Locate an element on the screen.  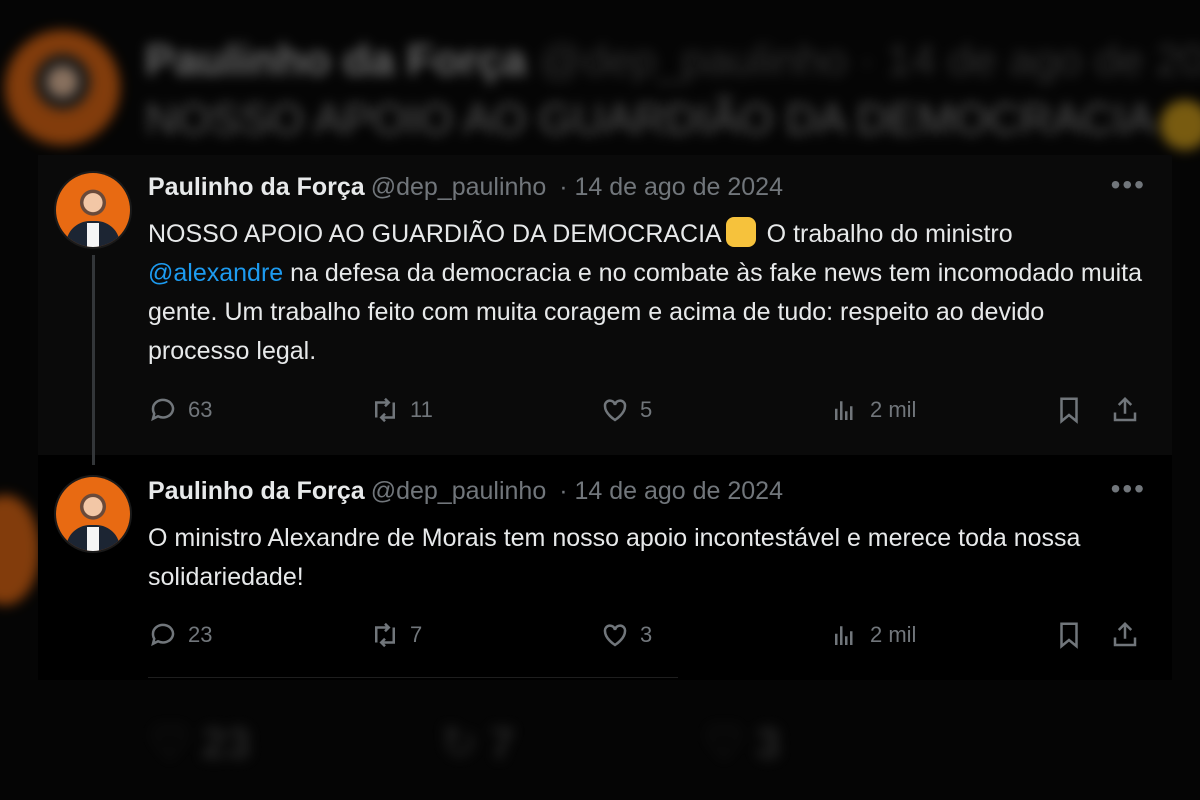
reply-button: 63 is located at coordinates (180, 410).